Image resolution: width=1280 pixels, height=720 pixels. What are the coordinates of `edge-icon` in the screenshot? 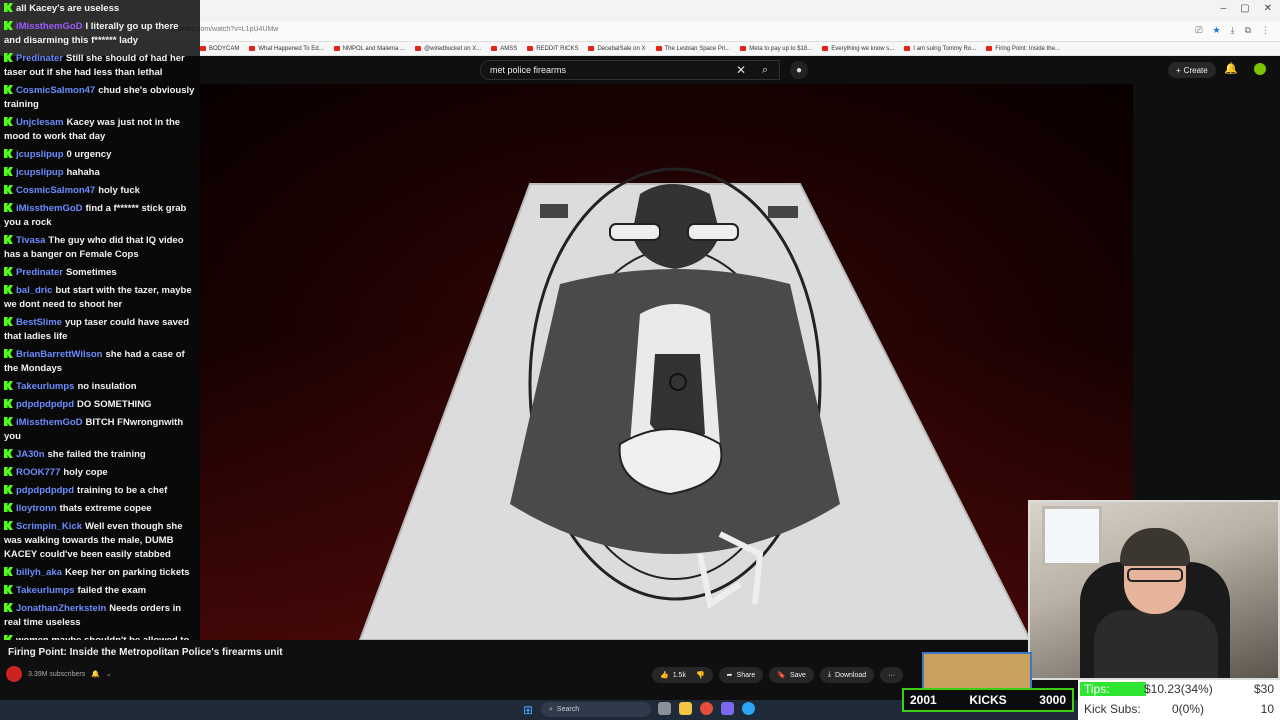 It's located at (748, 708).